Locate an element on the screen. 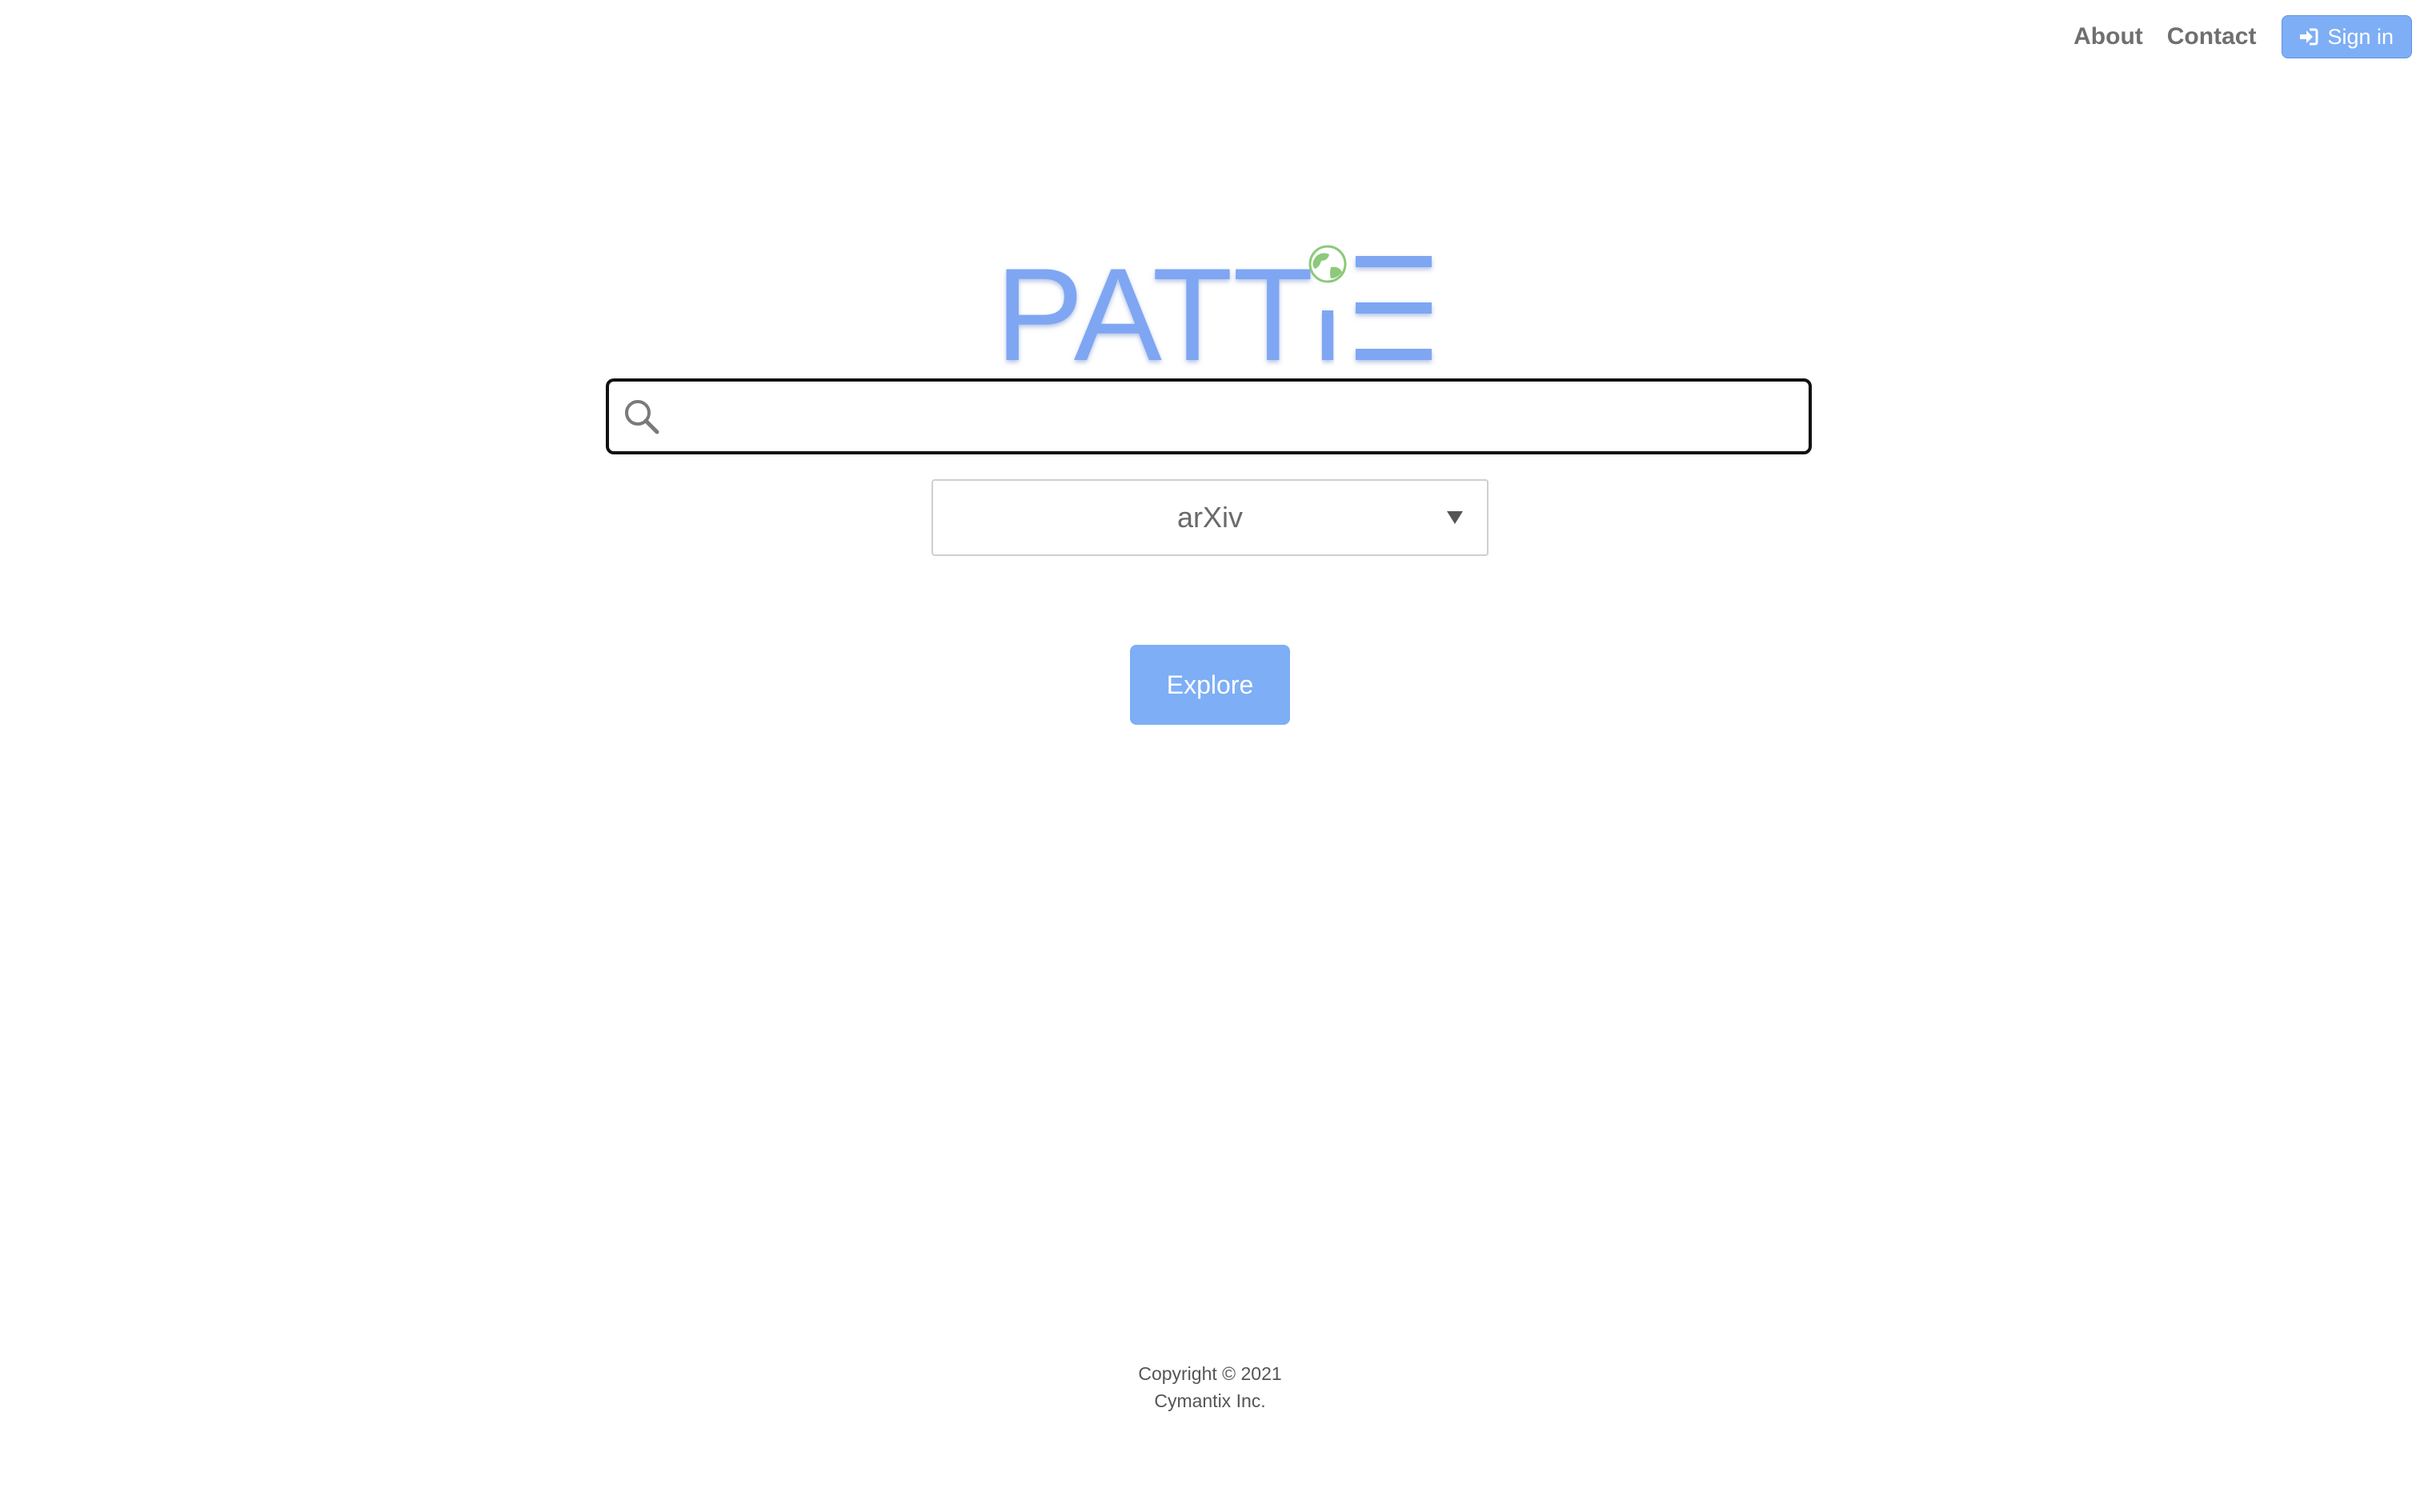  sign-in-label: Sign in is located at coordinates (2360, 36).